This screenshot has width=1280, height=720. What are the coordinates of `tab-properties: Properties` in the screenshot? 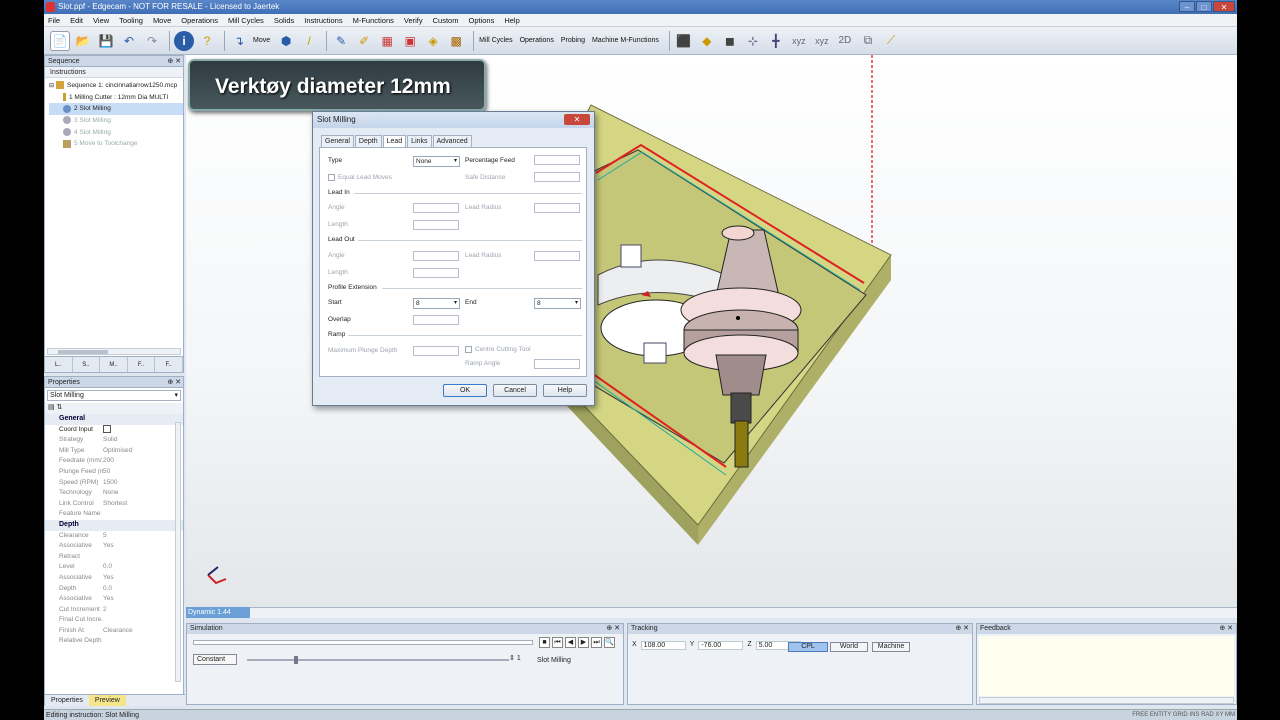 It's located at (67, 700).